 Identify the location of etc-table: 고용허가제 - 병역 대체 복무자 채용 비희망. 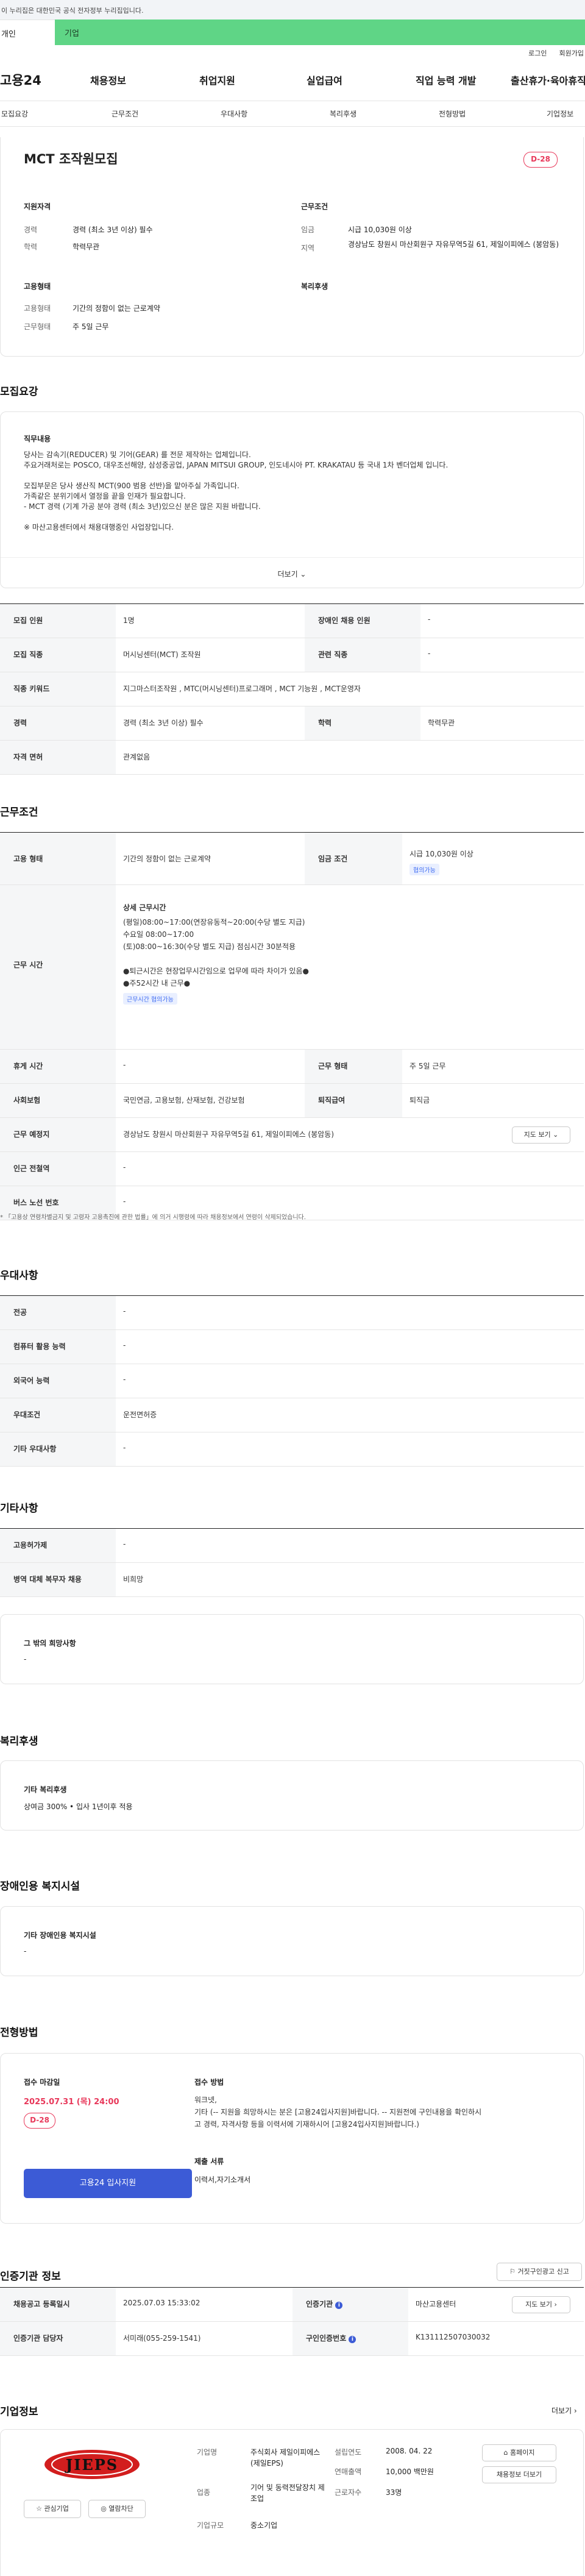
(292, 1562).